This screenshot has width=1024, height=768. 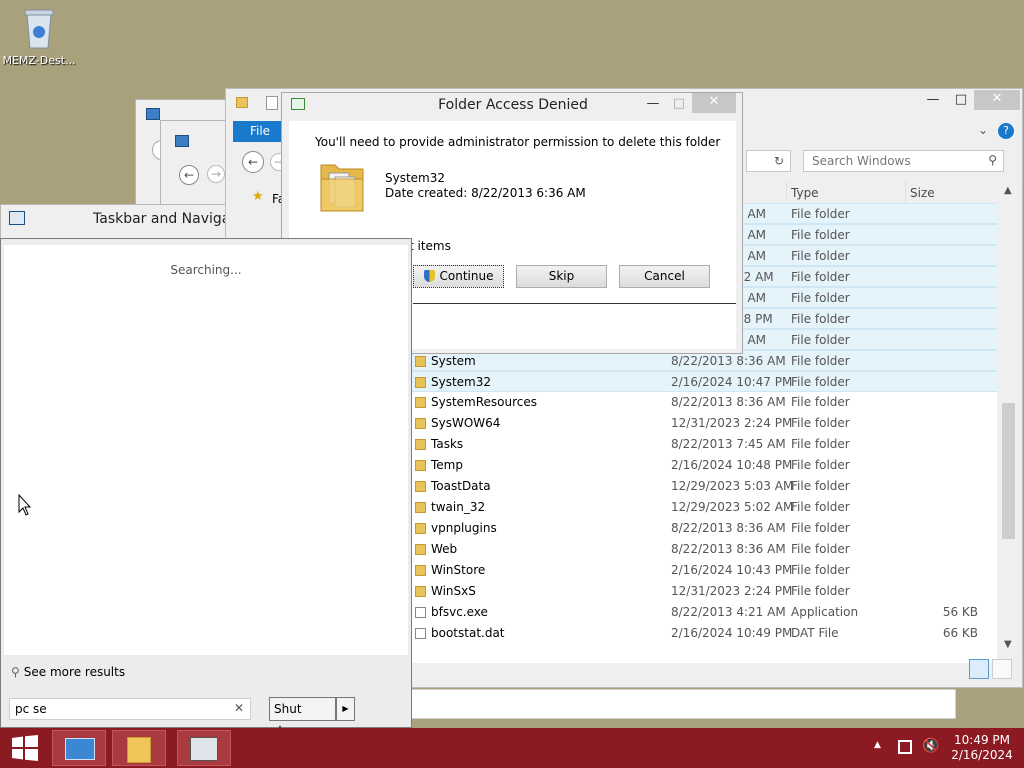 I want to click on row-name: bfsvc.exe, so click(x=459, y=612).